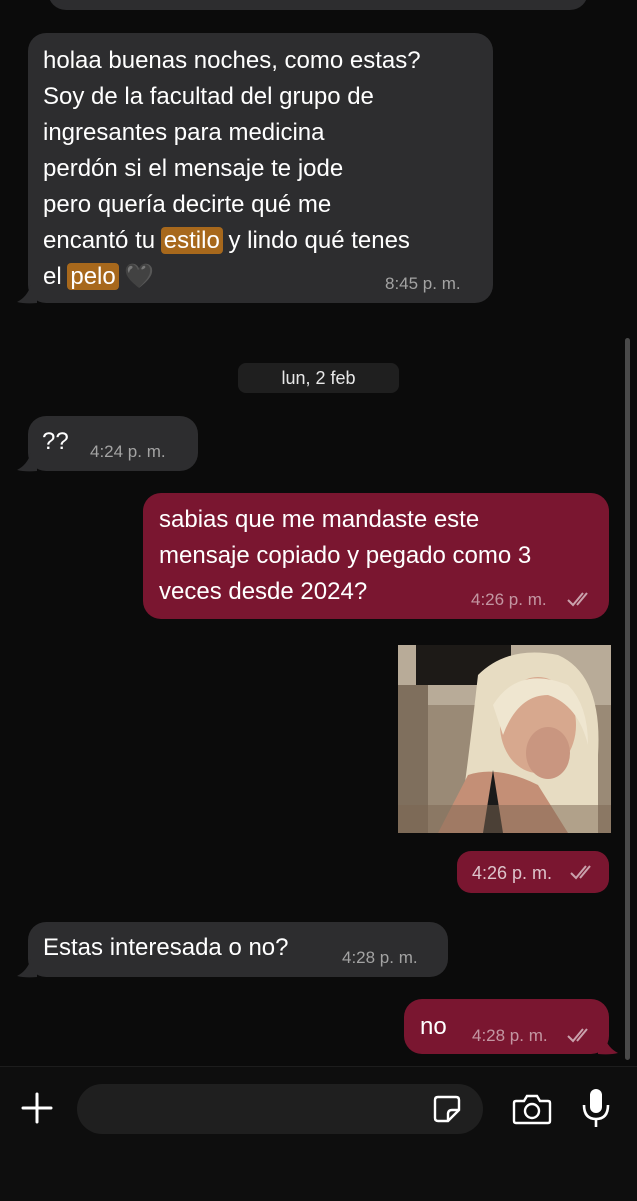 This screenshot has width=637, height=1201. I want to click on scrollbar, so click(627, 699).